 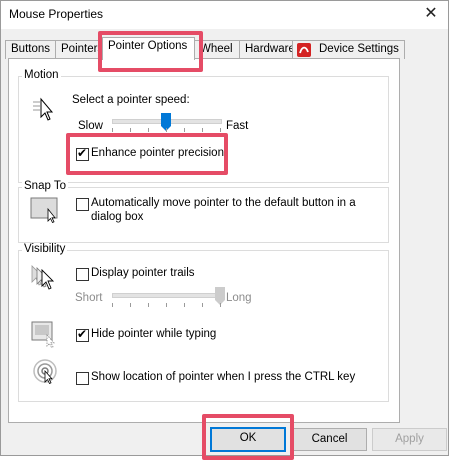 I want to click on snap-to-icon, so click(x=44, y=210).